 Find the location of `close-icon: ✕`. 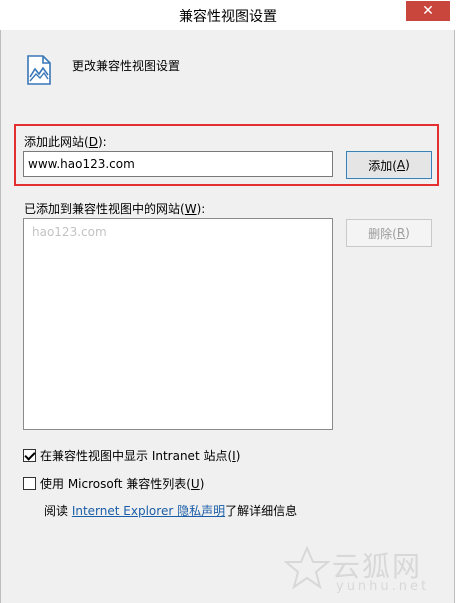

close-icon: ✕ is located at coordinates (428, 11).